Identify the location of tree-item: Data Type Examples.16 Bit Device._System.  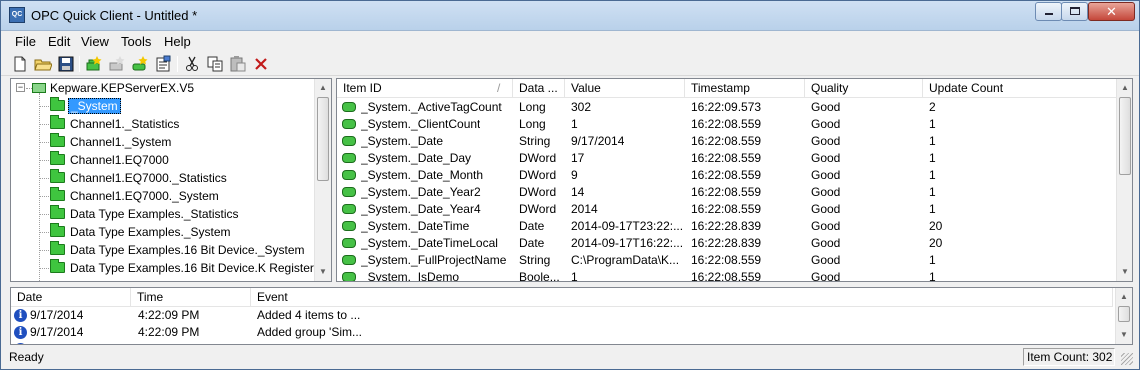
(163, 250).